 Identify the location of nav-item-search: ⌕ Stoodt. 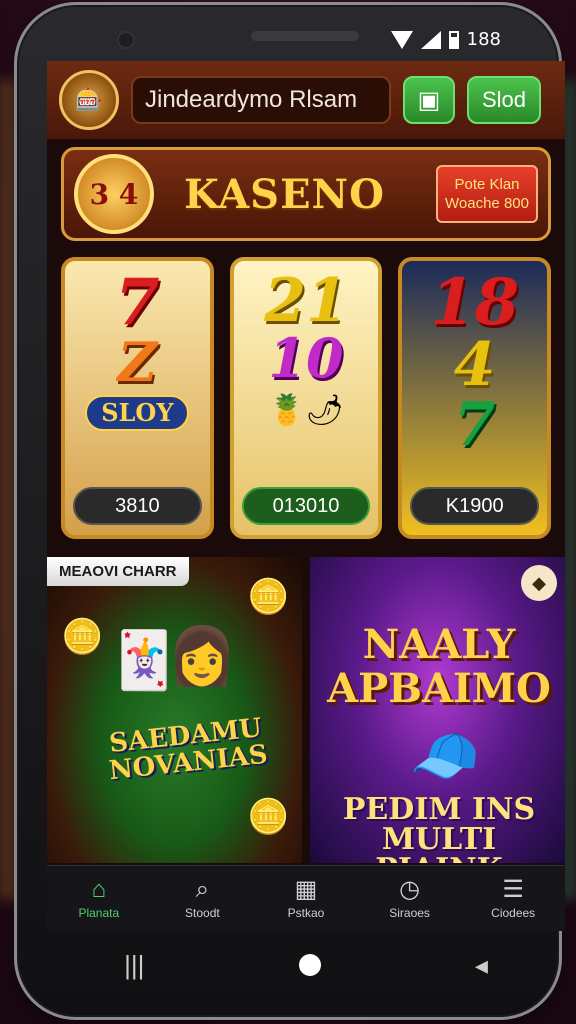
(202, 897).